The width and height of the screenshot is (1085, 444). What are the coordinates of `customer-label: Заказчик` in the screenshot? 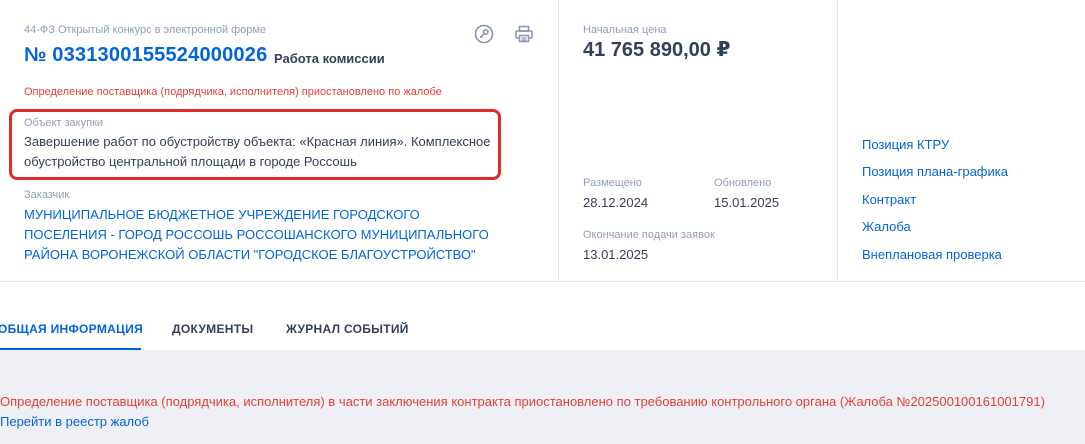 It's located at (47, 195).